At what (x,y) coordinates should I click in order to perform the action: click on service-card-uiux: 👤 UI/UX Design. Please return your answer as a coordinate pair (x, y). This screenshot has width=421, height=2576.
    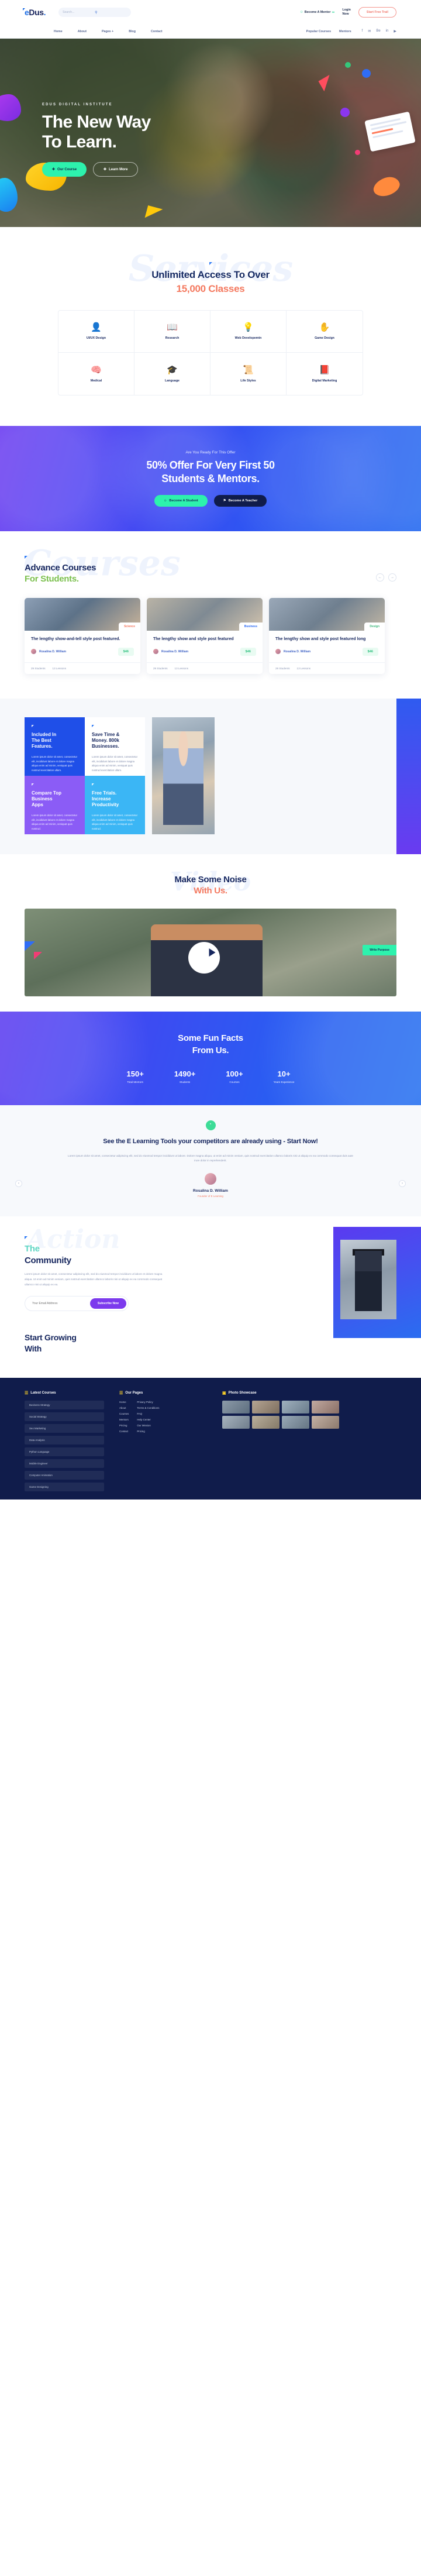
    Looking at the image, I should click on (96, 332).